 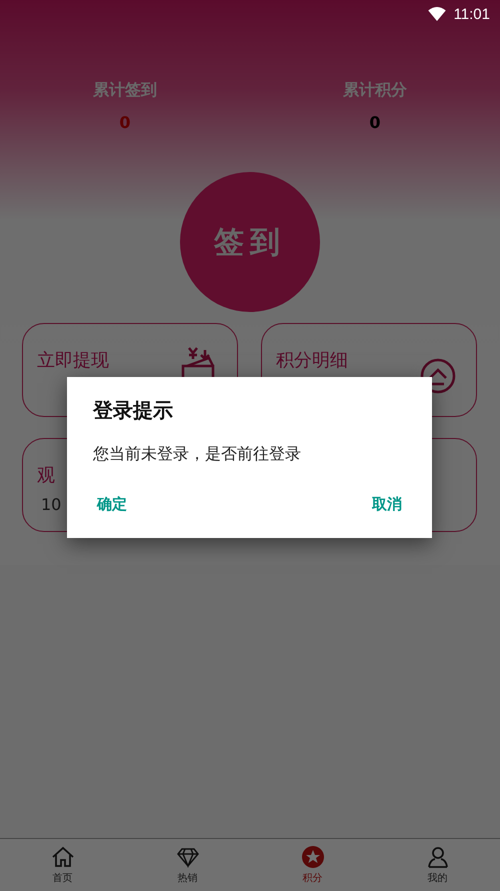 What do you see at coordinates (112, 504) in the screenshot?
I see `confirm-button: 确定` at bounding box center [112, 504].